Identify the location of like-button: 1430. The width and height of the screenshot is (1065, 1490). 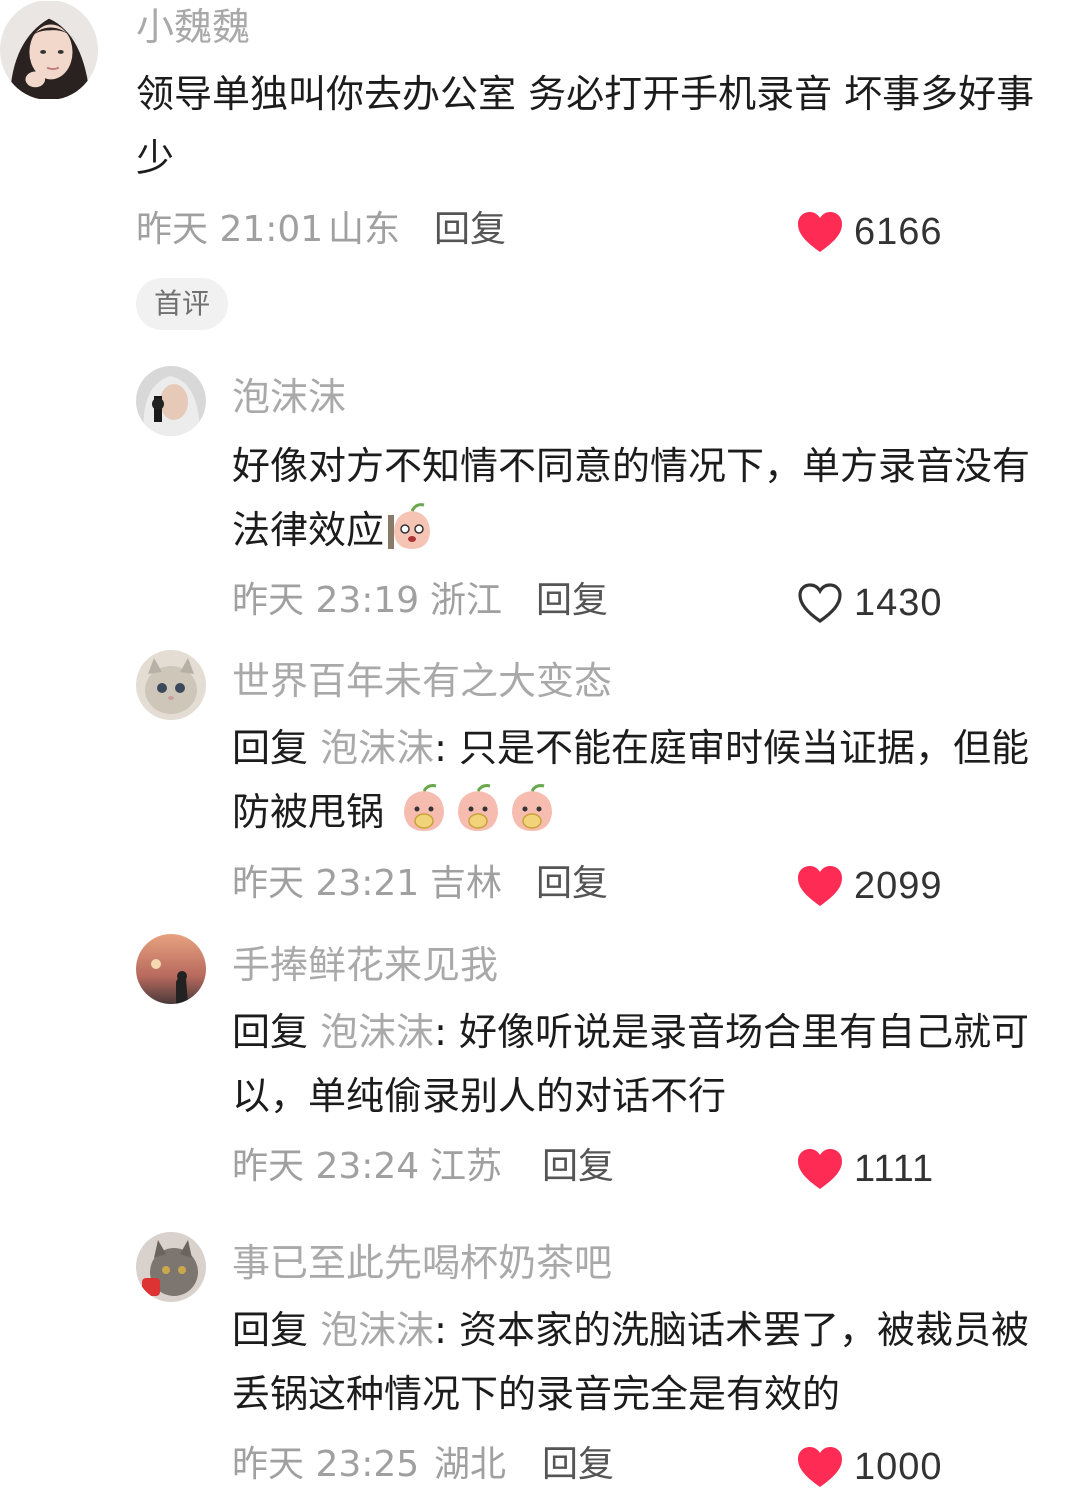
(869, 603).